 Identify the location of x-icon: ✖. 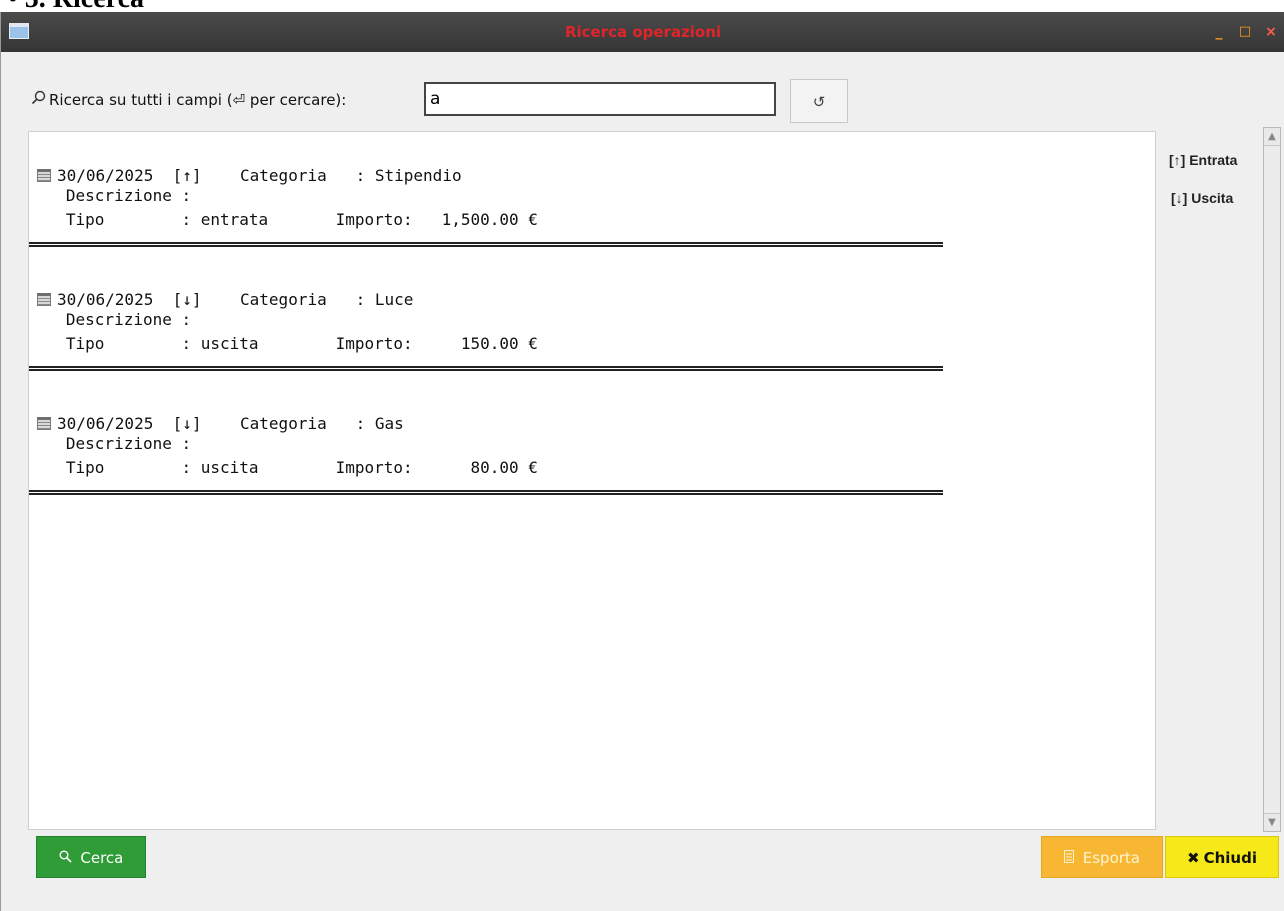
(1193, 858).